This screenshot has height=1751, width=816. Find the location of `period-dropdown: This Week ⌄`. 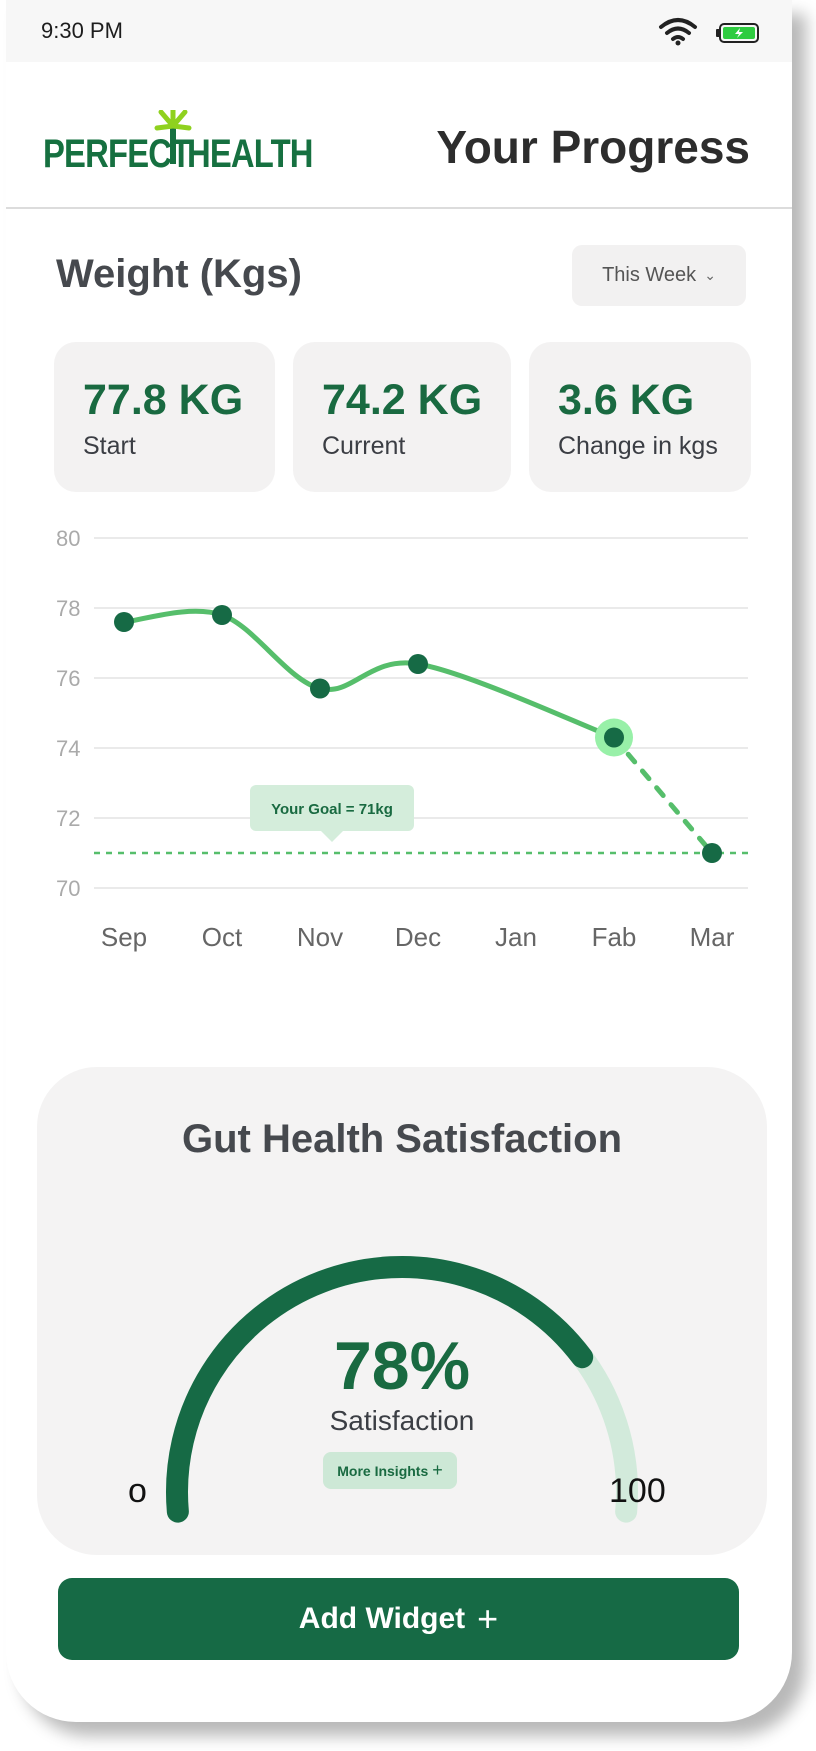

period-dropdown: This Week ⌄ is located at coordinates (659, 275).